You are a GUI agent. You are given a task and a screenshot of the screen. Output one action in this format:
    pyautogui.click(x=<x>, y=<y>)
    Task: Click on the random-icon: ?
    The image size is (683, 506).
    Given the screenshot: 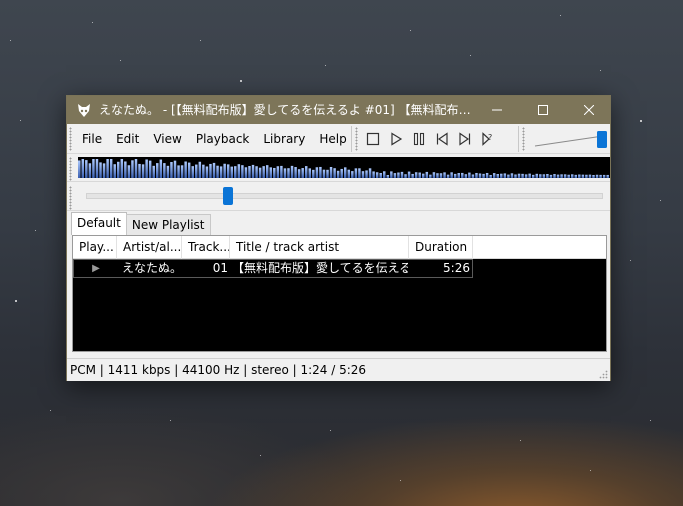 What is the action you would take?
    pyautogui.click(x=487, y=139)
    